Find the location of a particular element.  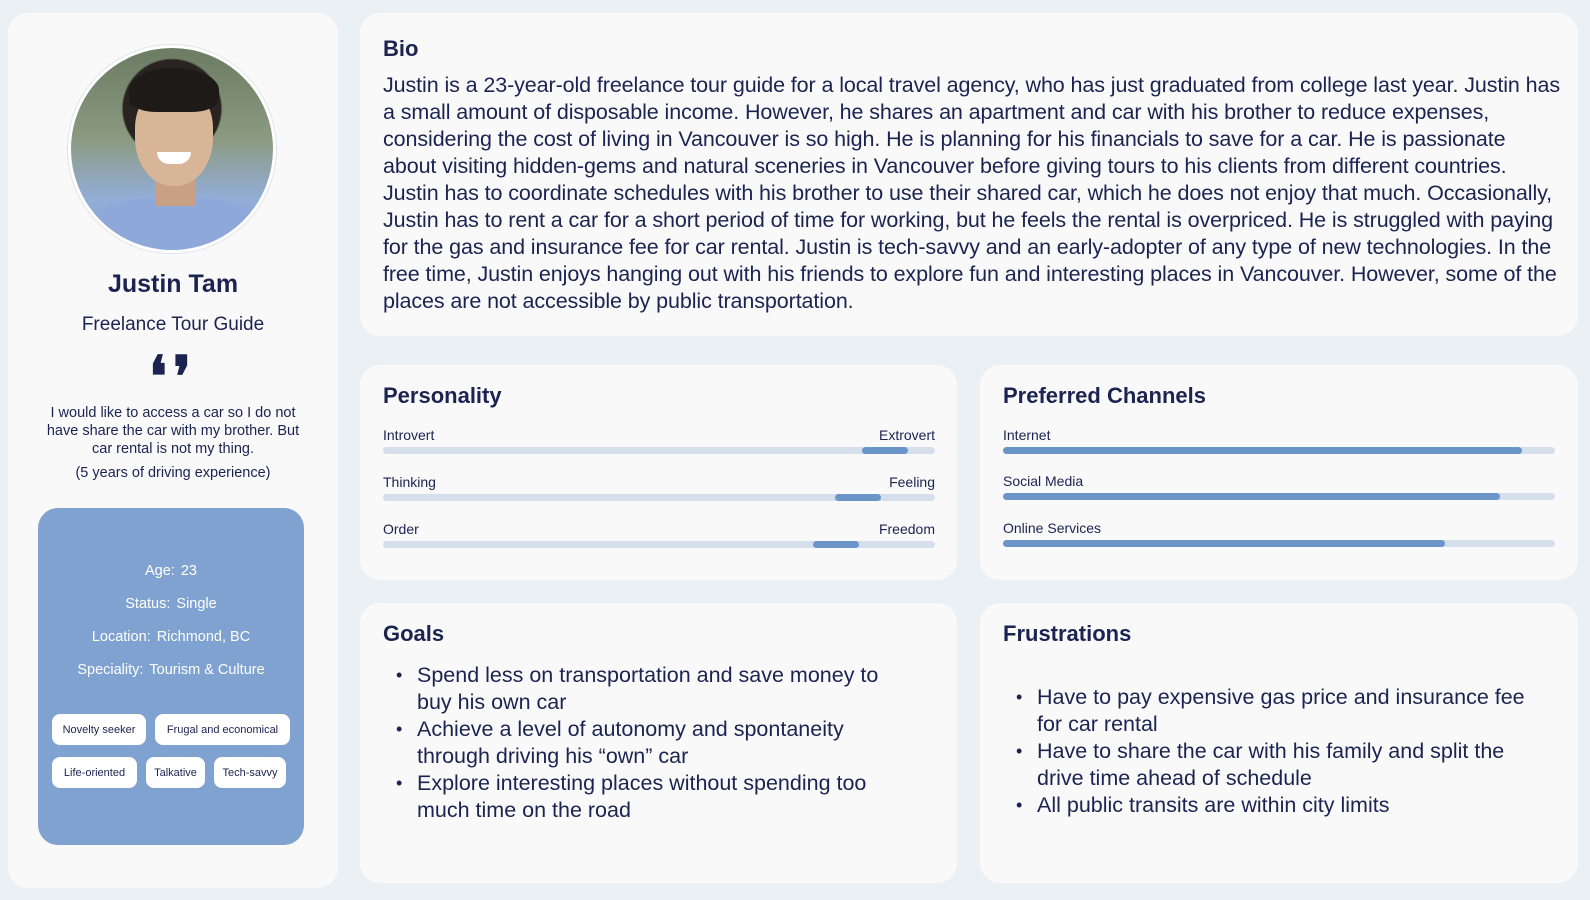

avatar is located at coordinates (172, 149).